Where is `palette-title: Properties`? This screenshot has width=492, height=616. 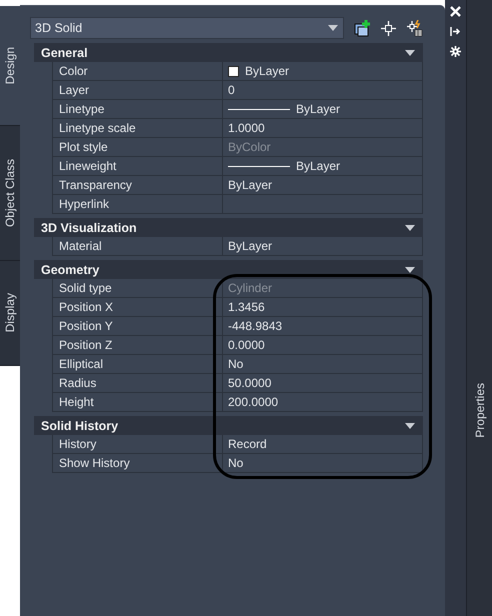 palette-title: Properties is located at coordinates (479, 410).